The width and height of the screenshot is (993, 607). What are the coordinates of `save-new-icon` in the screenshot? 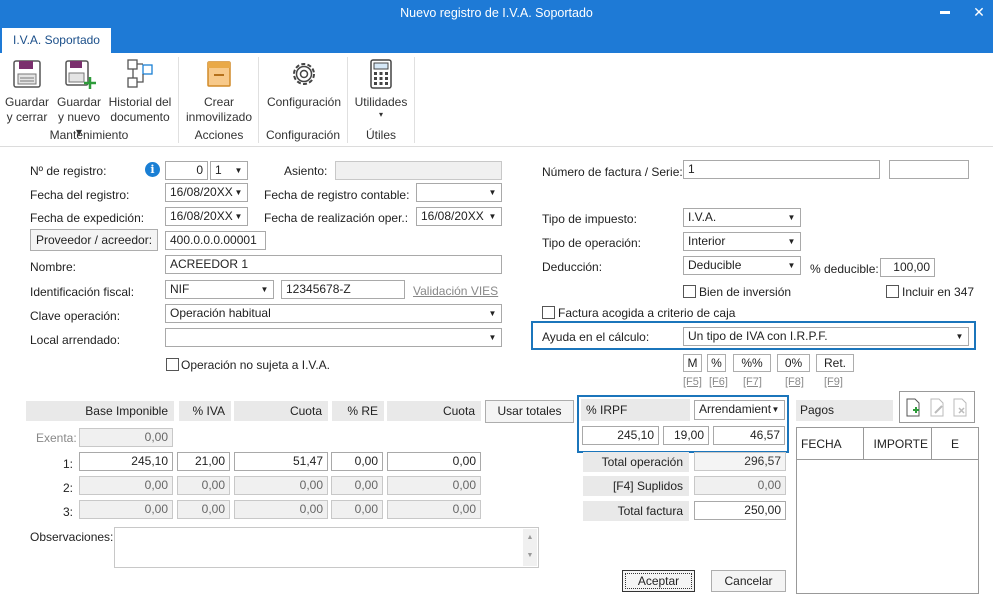 It's located at (80, 74).